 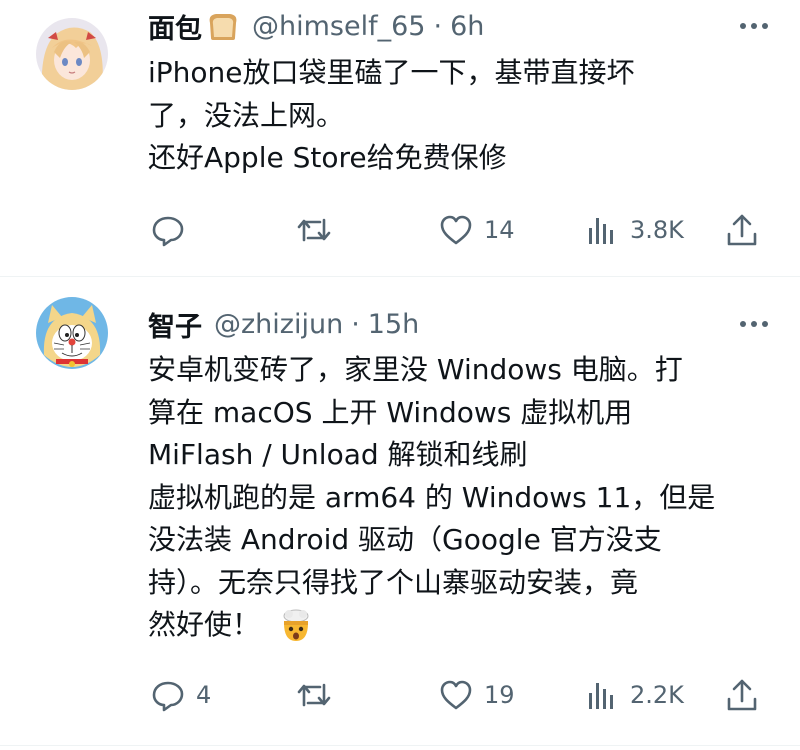 What do you see at coordinates (476, 695) in the screenshot?
I see `like-button: 19` at bounding box center [476, 695].